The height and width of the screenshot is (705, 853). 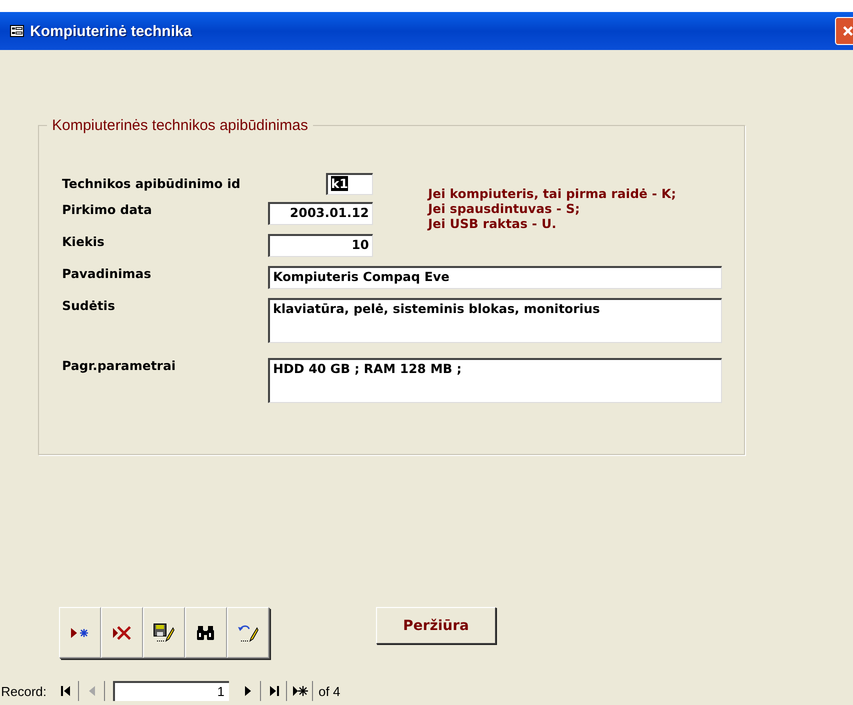 I want to click on delete-record-button, so click(x=122, y=632).